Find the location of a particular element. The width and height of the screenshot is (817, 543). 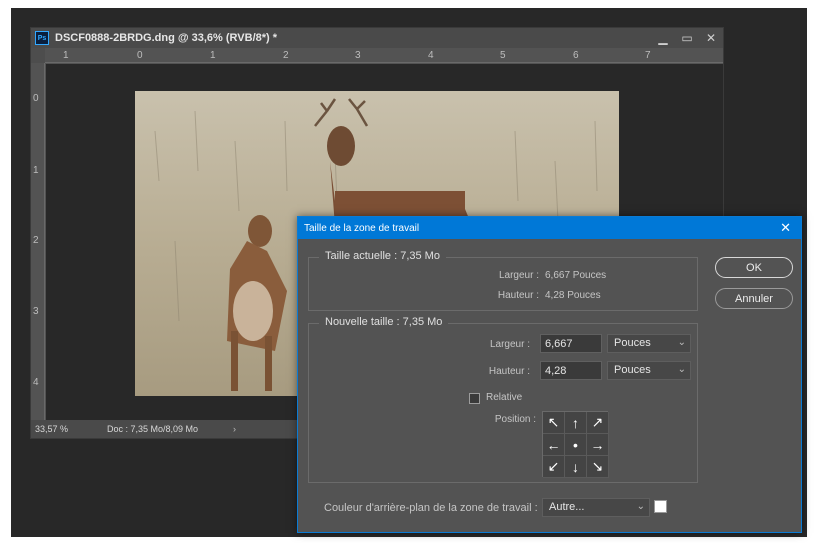

current-height-value: 4,28 Pouces is located at coordinates (573, 295).